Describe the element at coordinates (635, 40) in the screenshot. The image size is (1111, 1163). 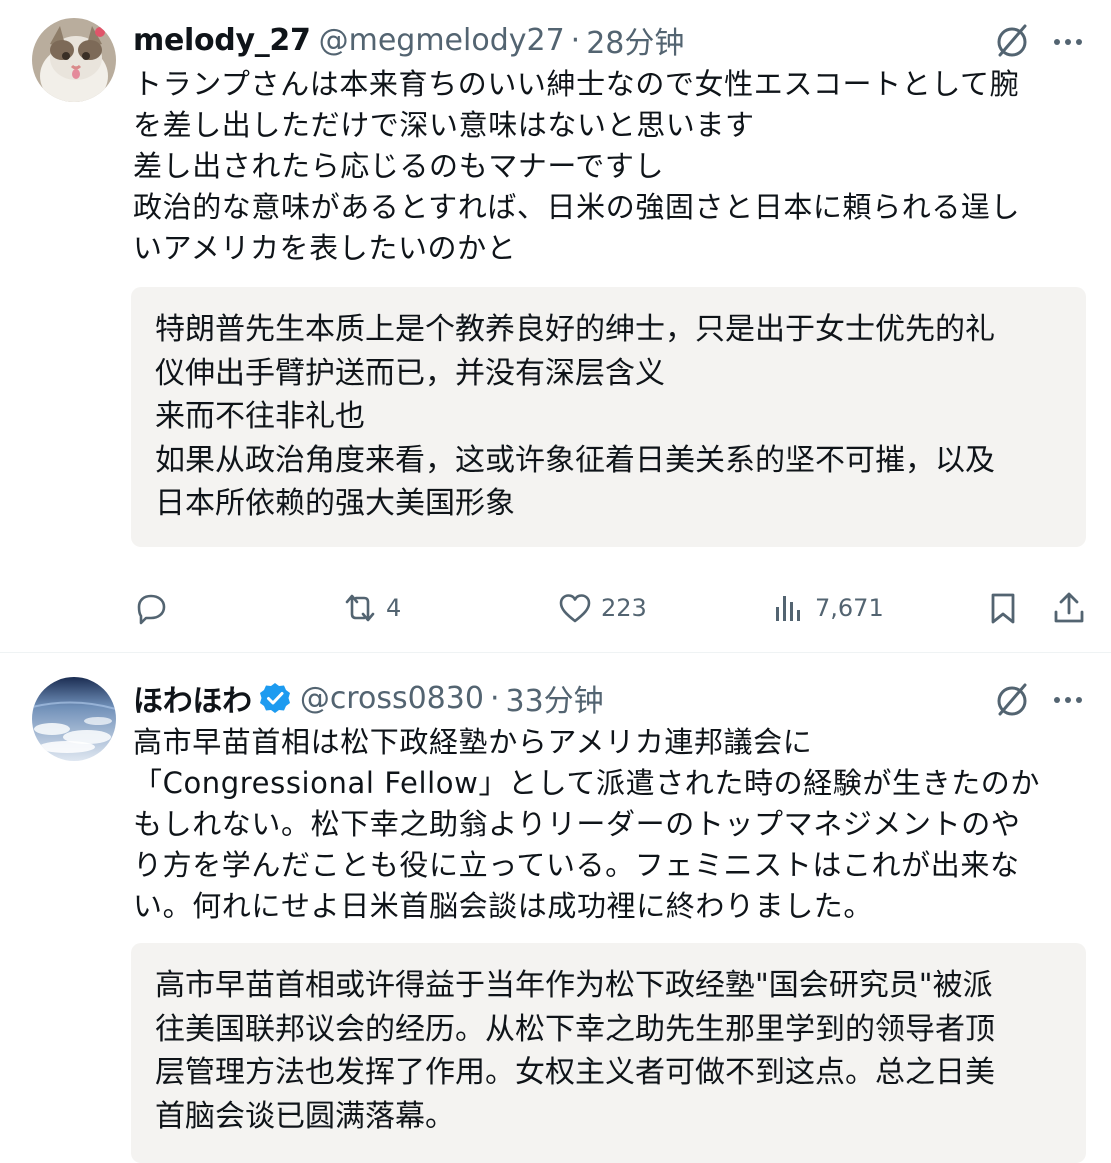
I see `timestamp: 28分钟` at that location.